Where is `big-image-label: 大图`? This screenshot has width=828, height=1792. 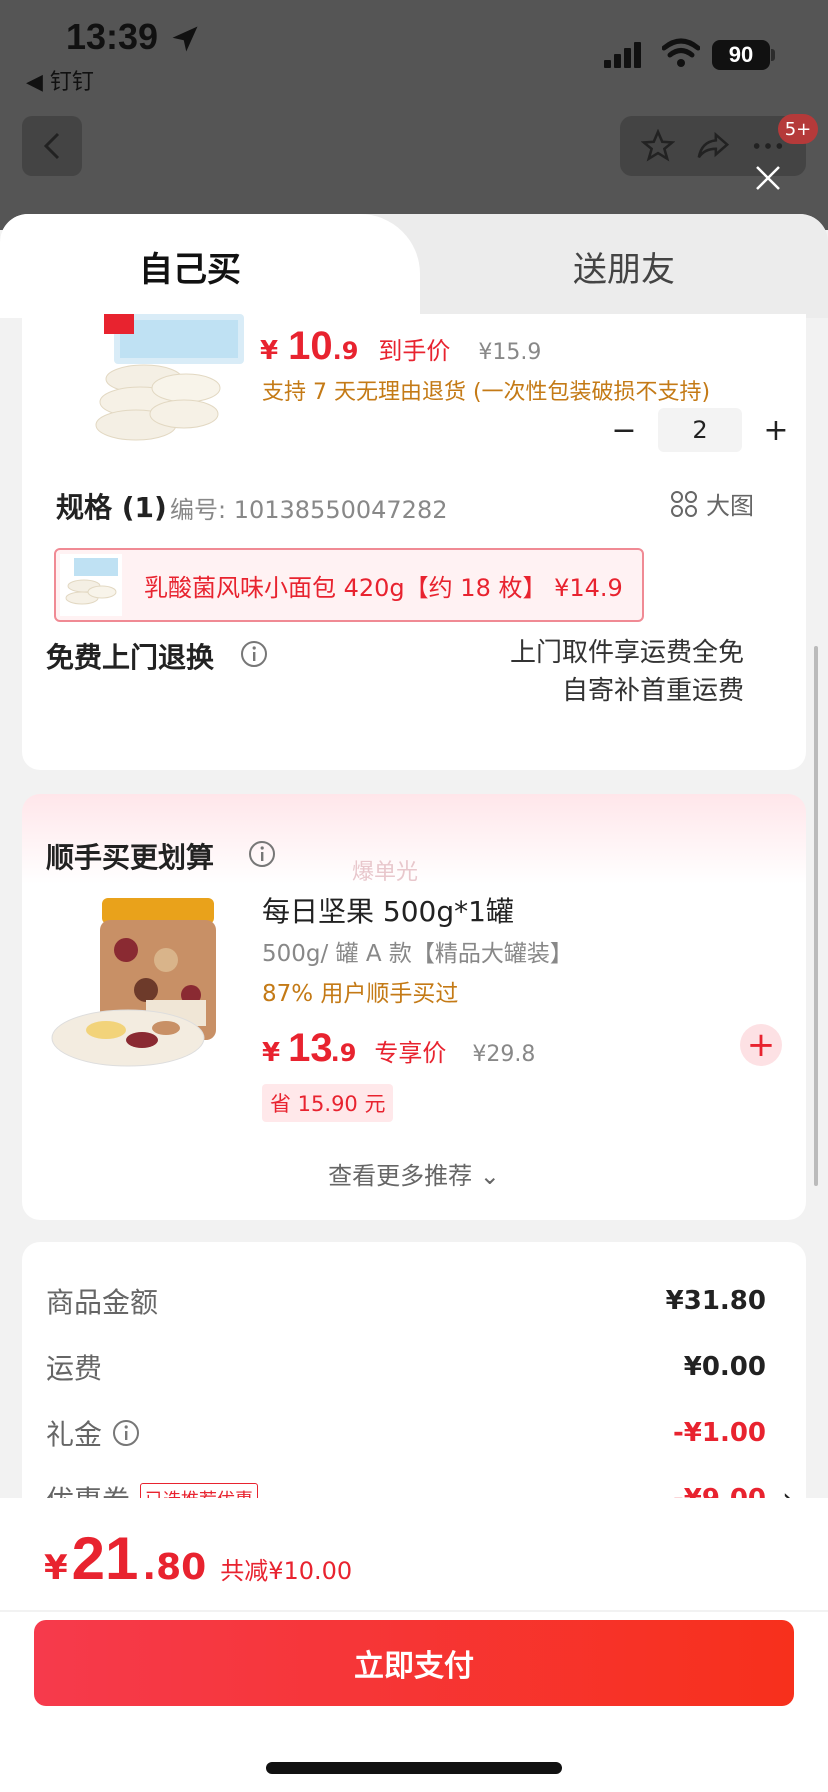 big-image-label: 大图 is located at coordinates (730, 506).